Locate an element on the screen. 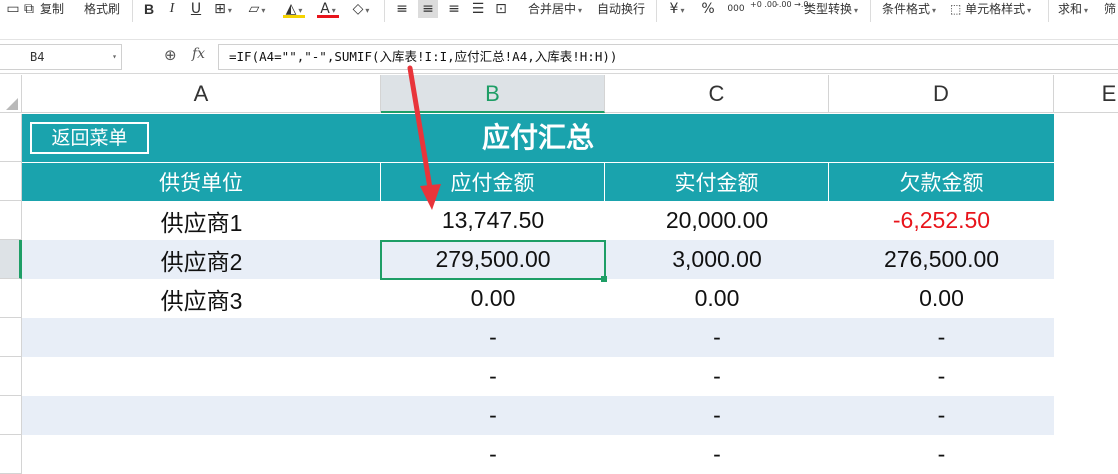  active-cell-selection is located at coordinates (493, 260).